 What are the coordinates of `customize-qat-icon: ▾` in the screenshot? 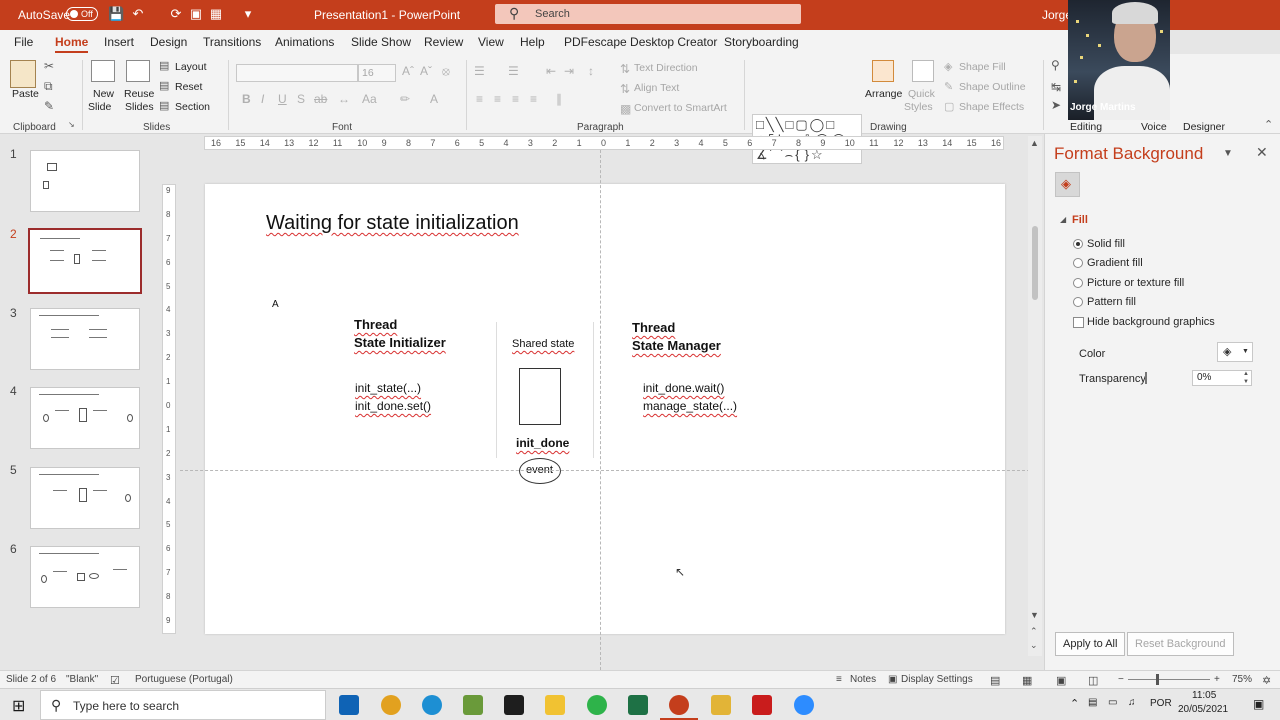 It's located at (248, 14).